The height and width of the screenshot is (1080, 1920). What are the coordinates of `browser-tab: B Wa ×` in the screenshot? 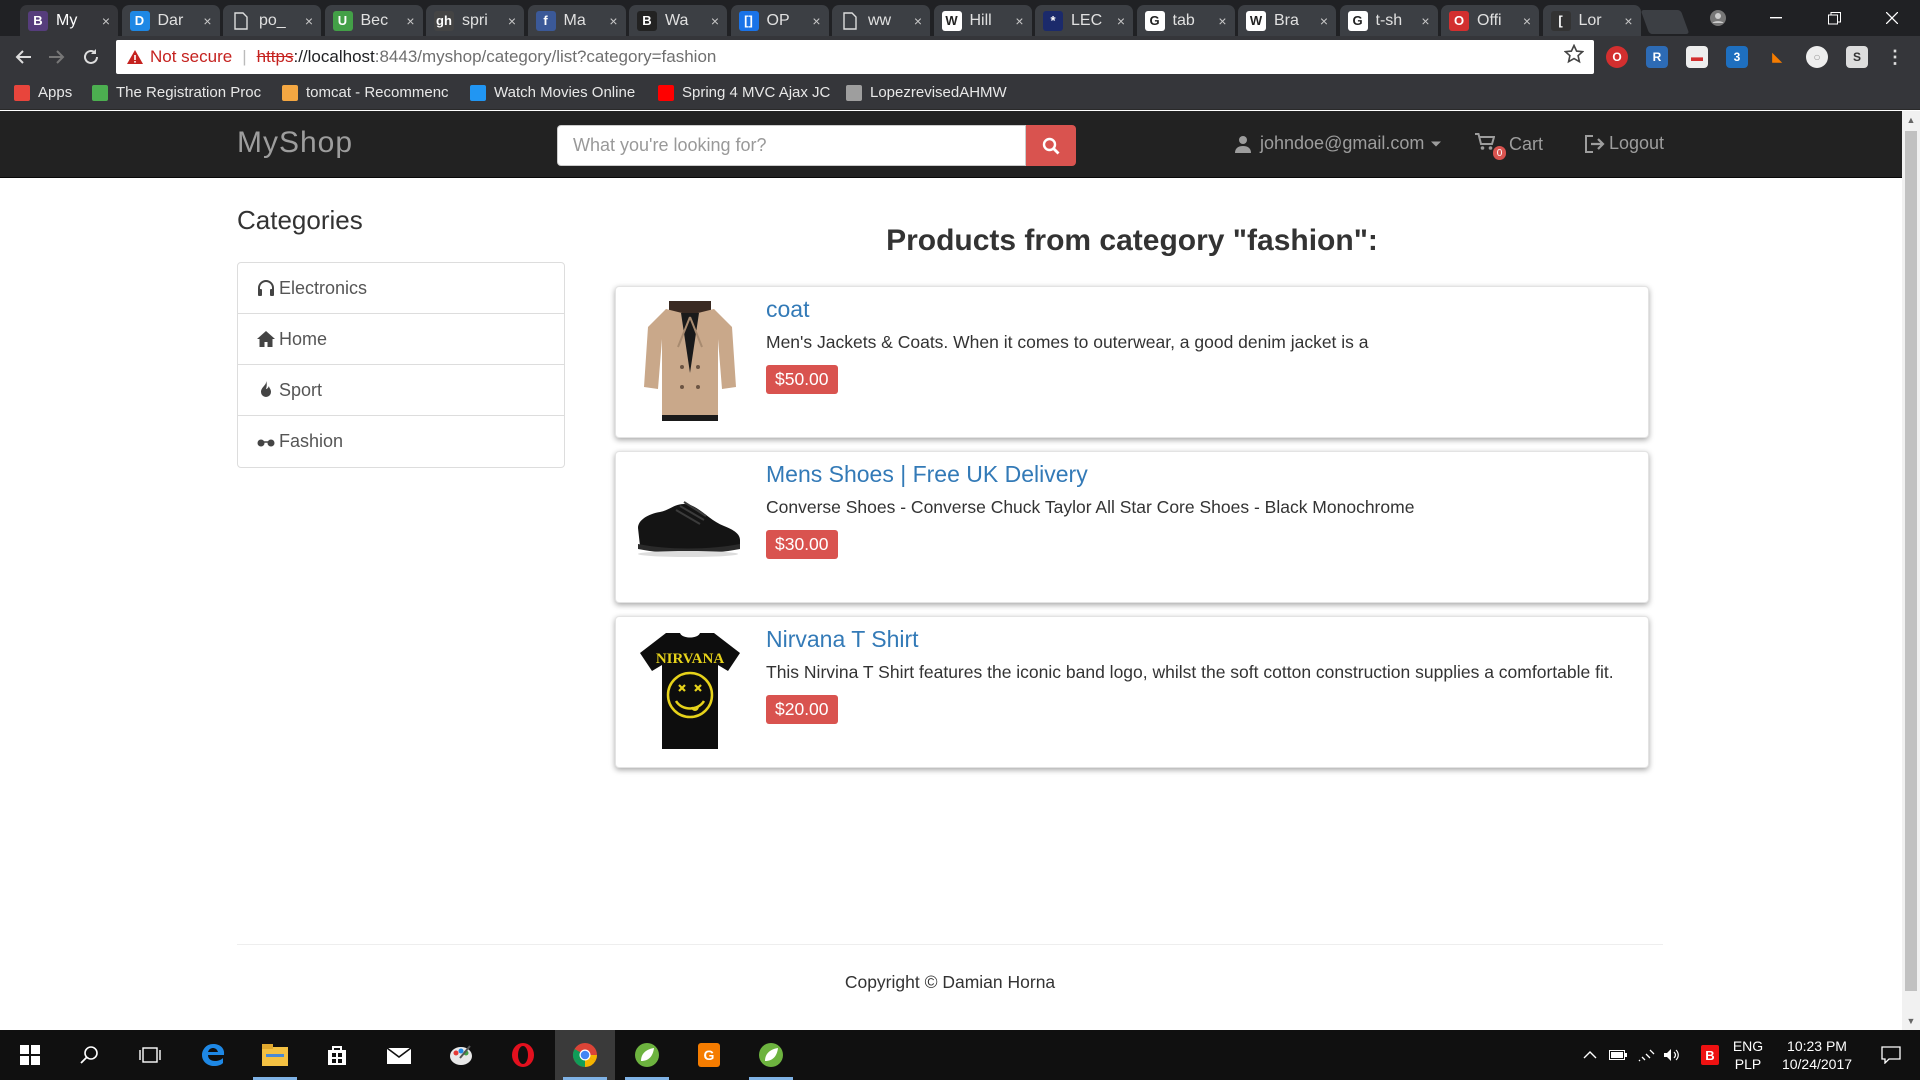 It's located at (678, 20).